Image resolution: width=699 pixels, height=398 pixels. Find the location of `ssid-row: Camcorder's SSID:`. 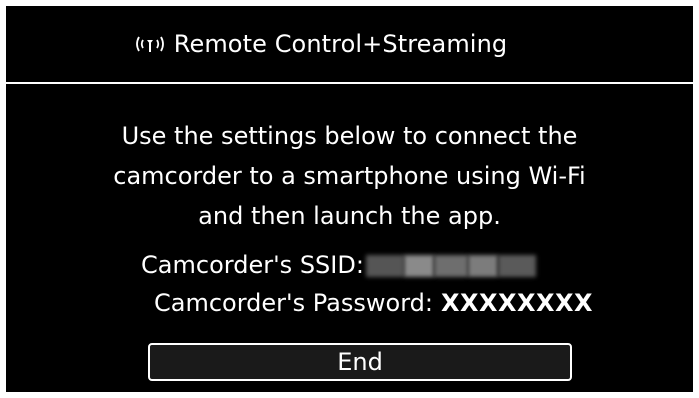

ssid-row: Camcorder's SSID: is located at coordinates (344, 265).